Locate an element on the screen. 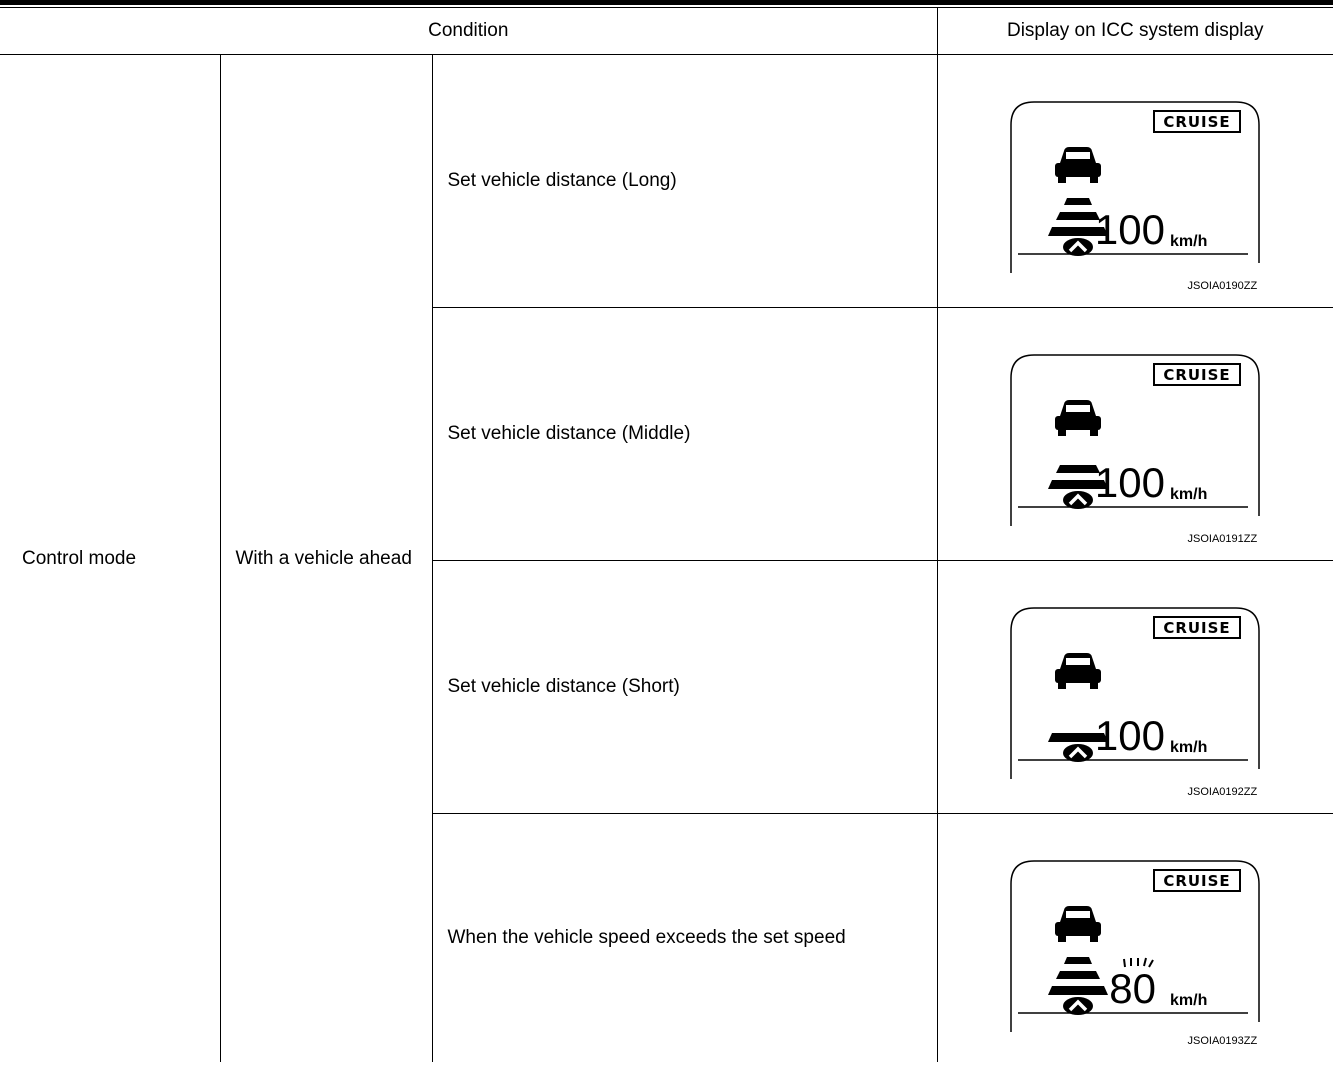 The height and width of the screenshot is (1066, 1333). figure-code: JSOIA0190ZZ is located at coordinates (1222, 286).